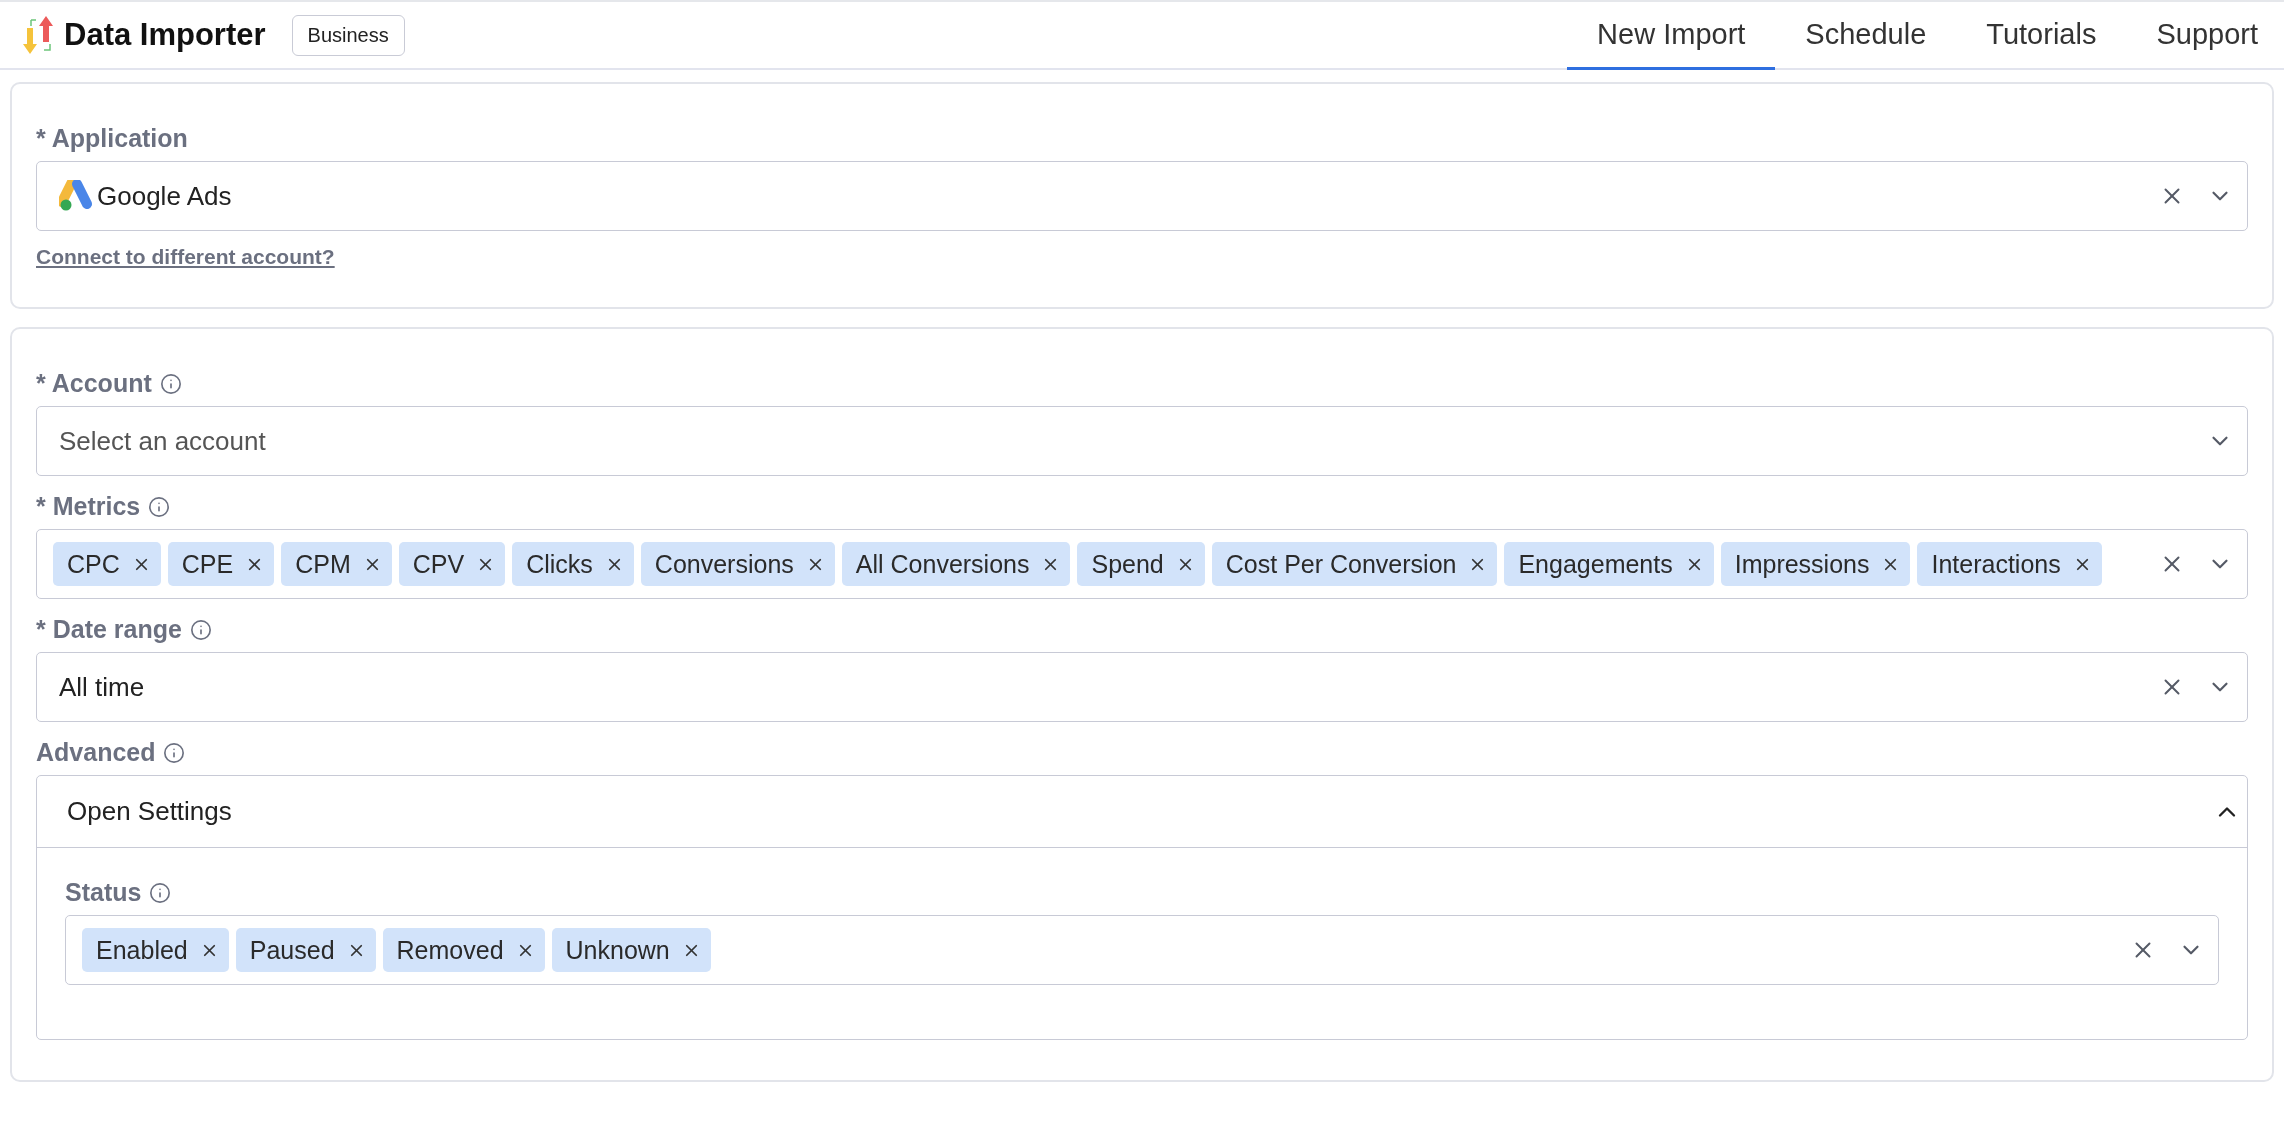 The height and width of the screenshot is (1128, 2284). What do you see at coordinates (1142, 441) in the screenshot?
I see `select-field: Select an account` at bounding box center [1142, 441].